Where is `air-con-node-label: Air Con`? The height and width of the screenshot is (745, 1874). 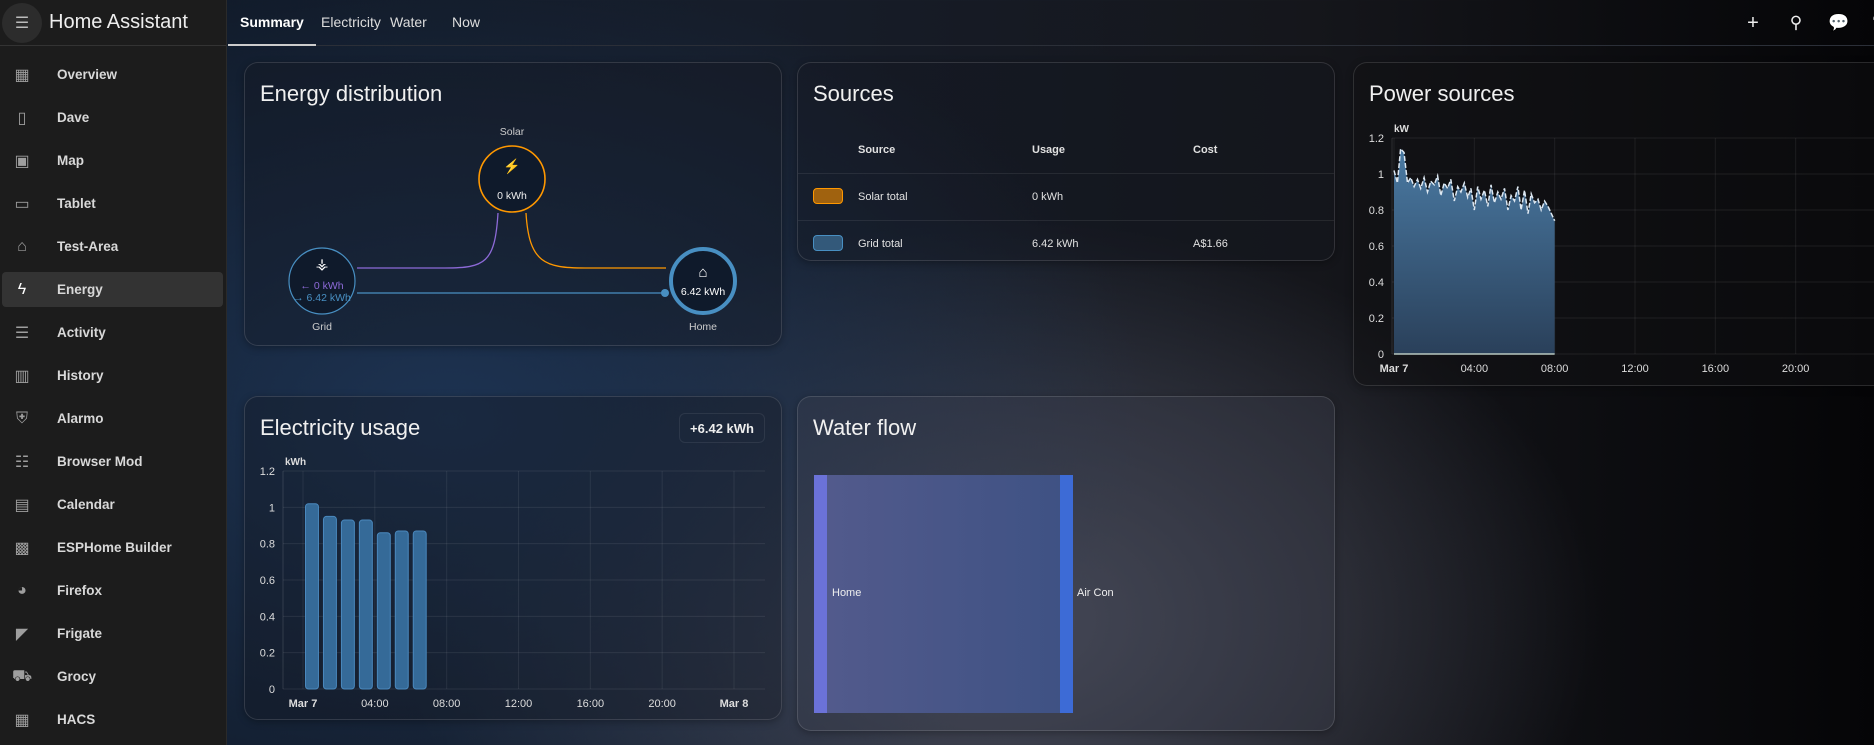 air-con-node-label: Air Con is located at coordinates (1095, 593).